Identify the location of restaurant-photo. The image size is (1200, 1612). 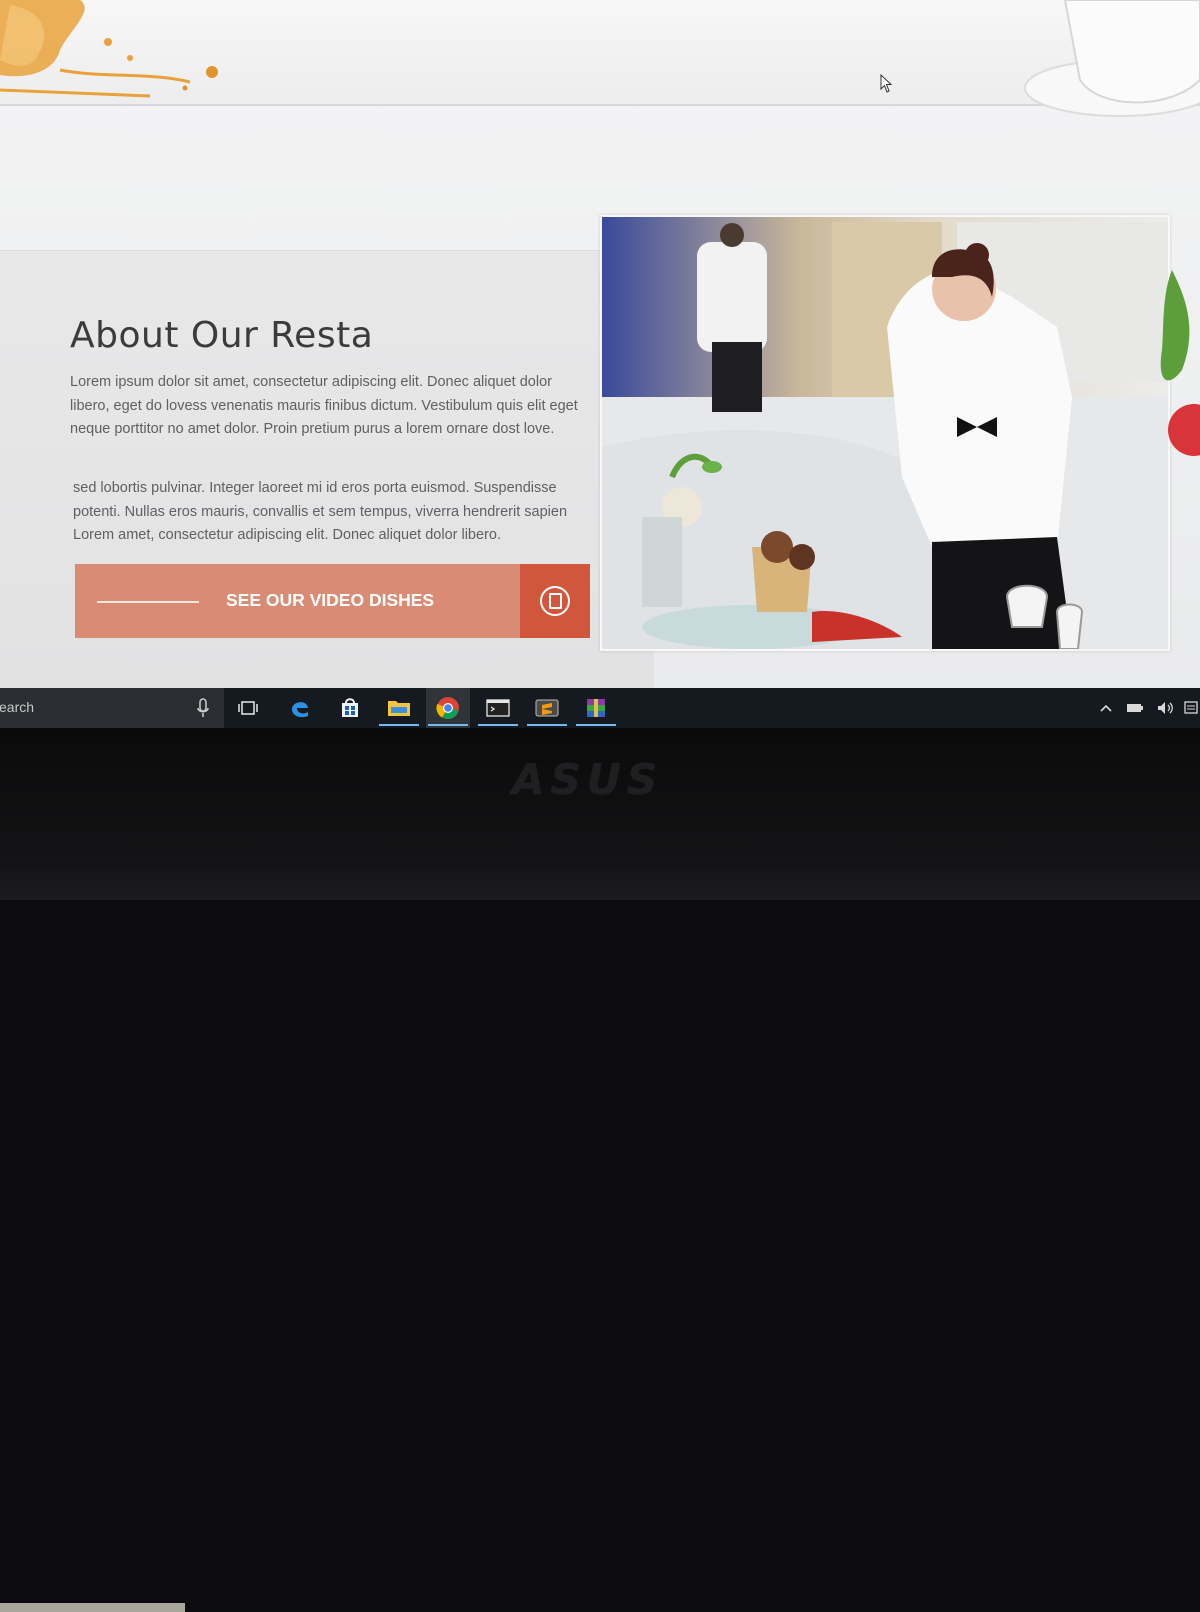
(885, 433).